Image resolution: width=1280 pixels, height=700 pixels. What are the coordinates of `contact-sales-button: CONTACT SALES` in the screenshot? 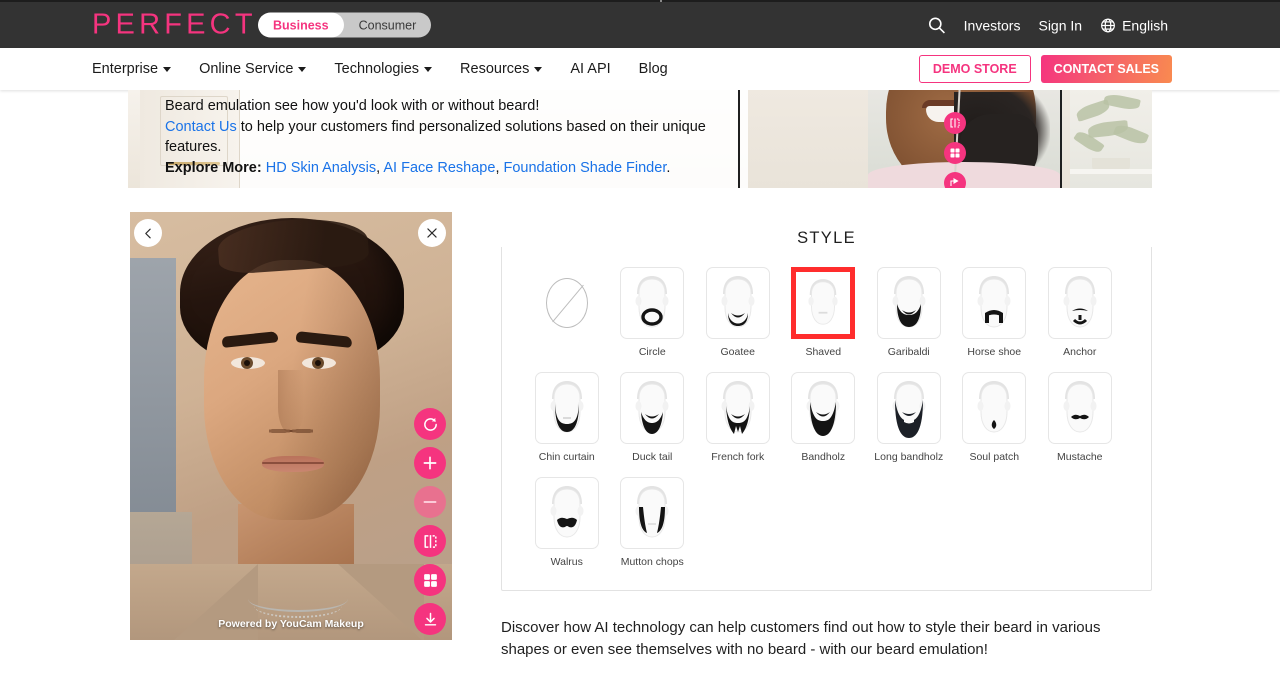 It's located at (1106, 69).